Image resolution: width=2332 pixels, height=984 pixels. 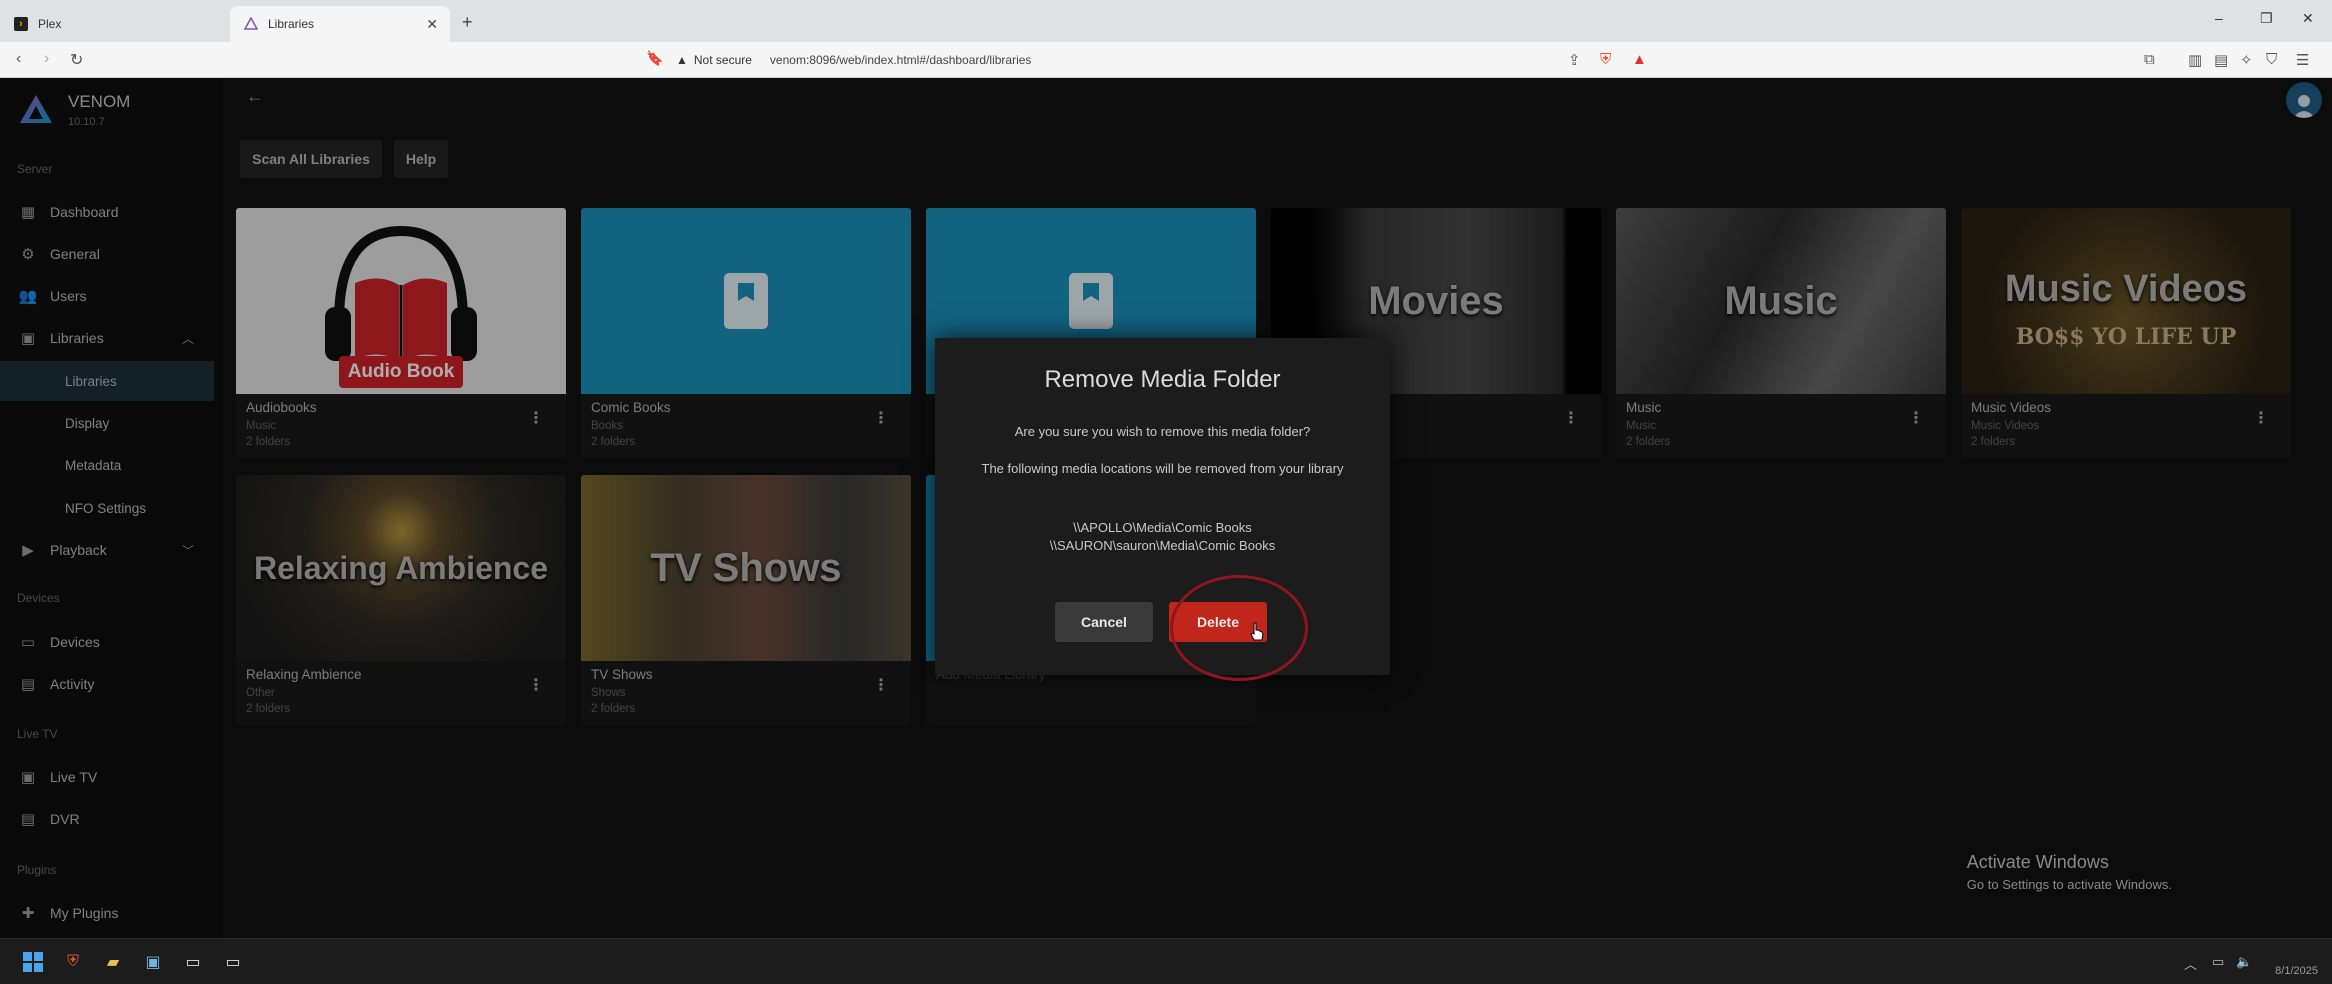 What do you see at coordinates (2219, 18) in the screenshot?
I see `minimize-icon: –` at bounding box center [2219, 18].